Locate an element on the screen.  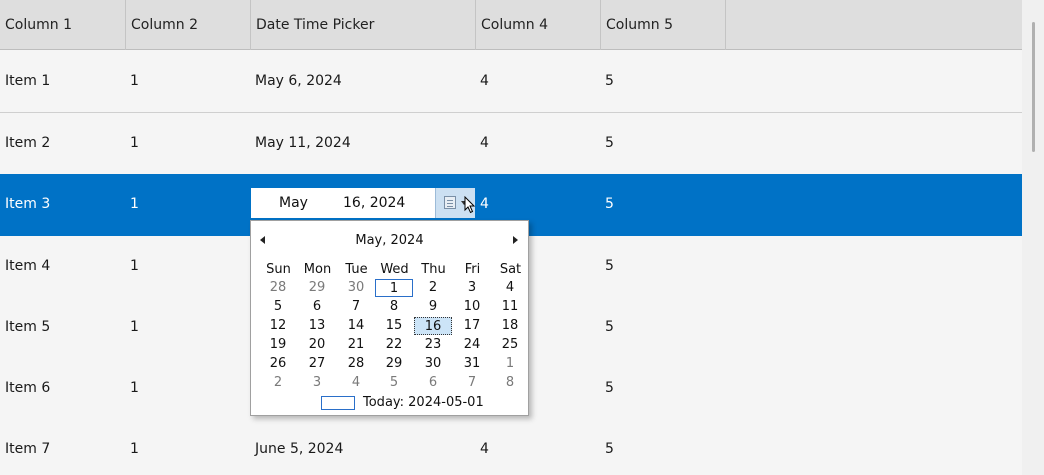
calendar-day: 27 is located at coordinates (317, 364).